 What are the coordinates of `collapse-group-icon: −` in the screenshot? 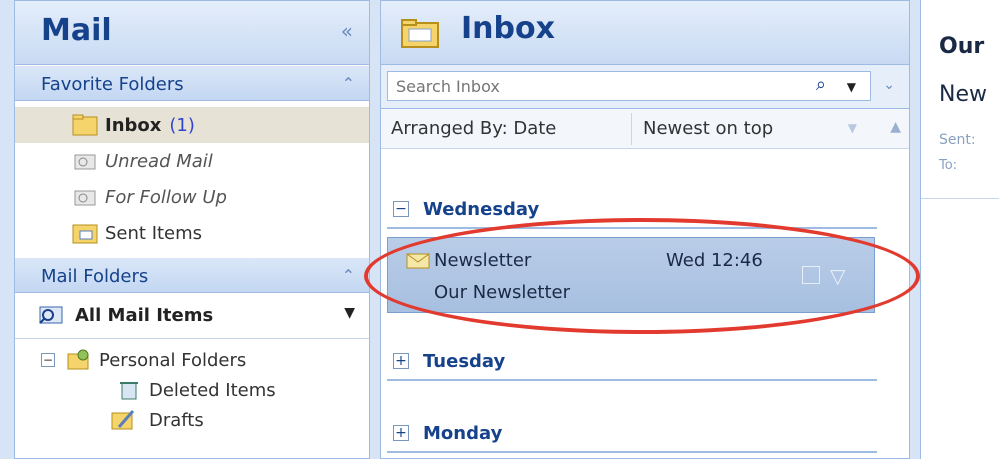 It's located at (401, 209).